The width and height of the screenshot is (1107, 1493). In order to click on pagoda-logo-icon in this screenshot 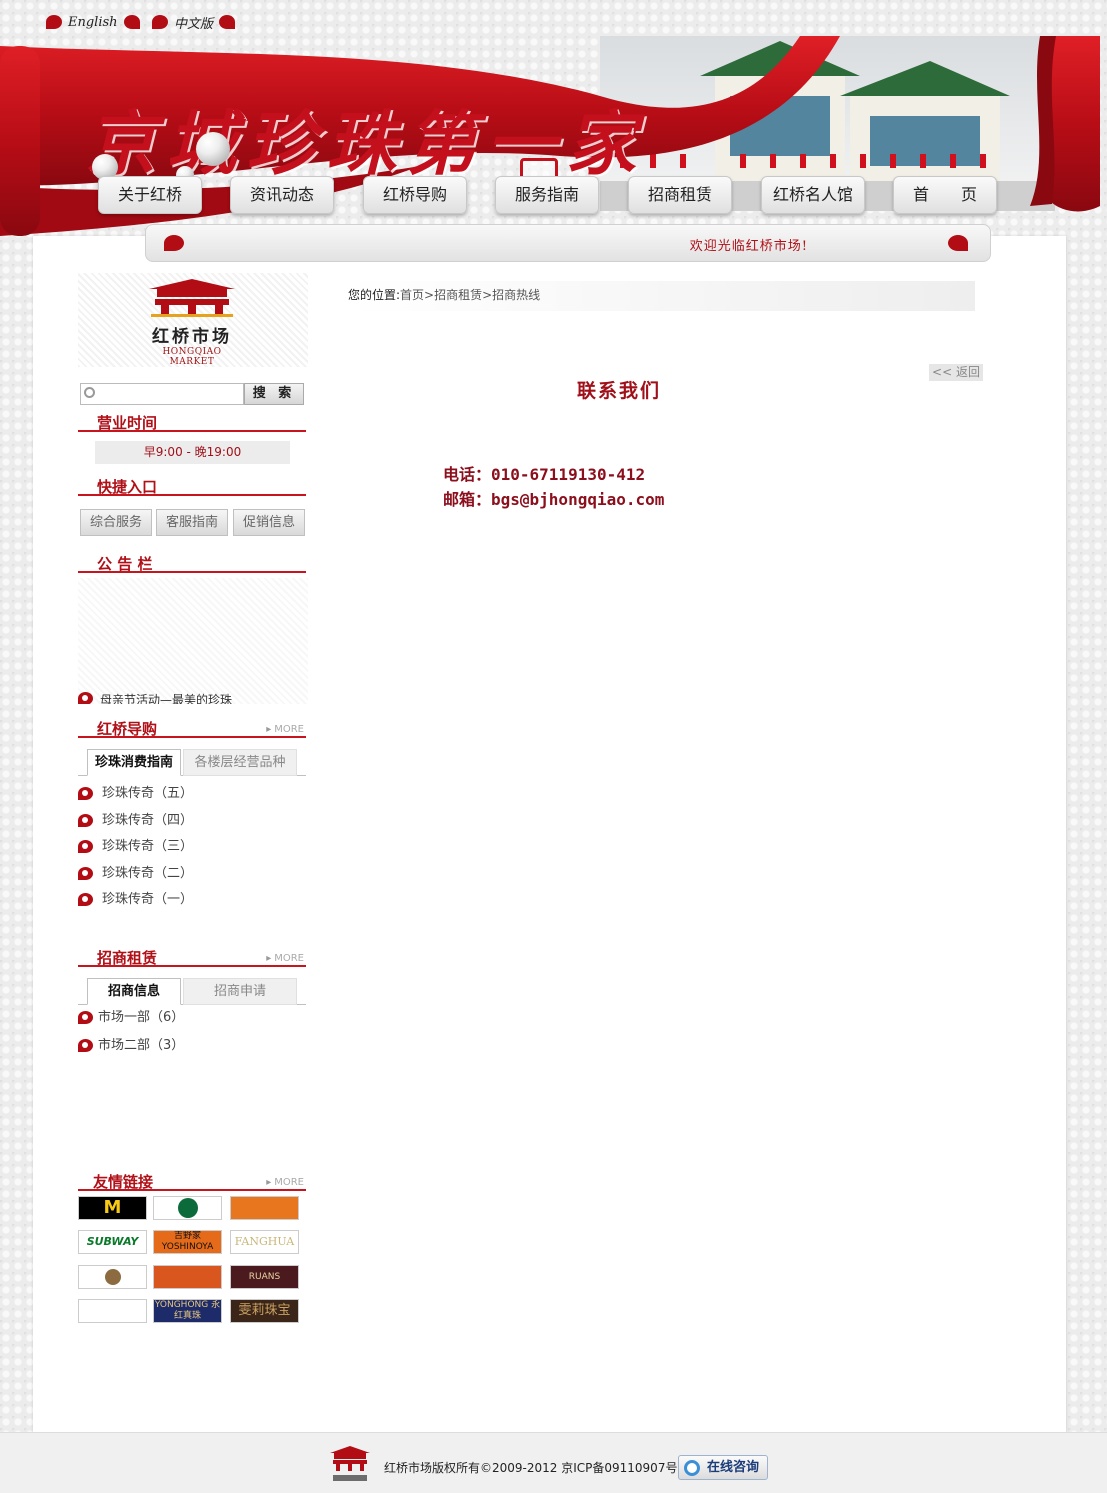, I will do `click(192, 298)`.